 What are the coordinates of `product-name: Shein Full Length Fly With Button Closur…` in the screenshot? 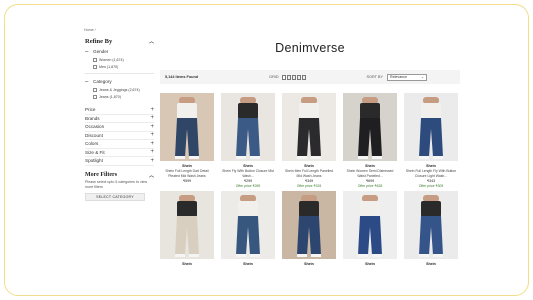 It's located at (431, 173).